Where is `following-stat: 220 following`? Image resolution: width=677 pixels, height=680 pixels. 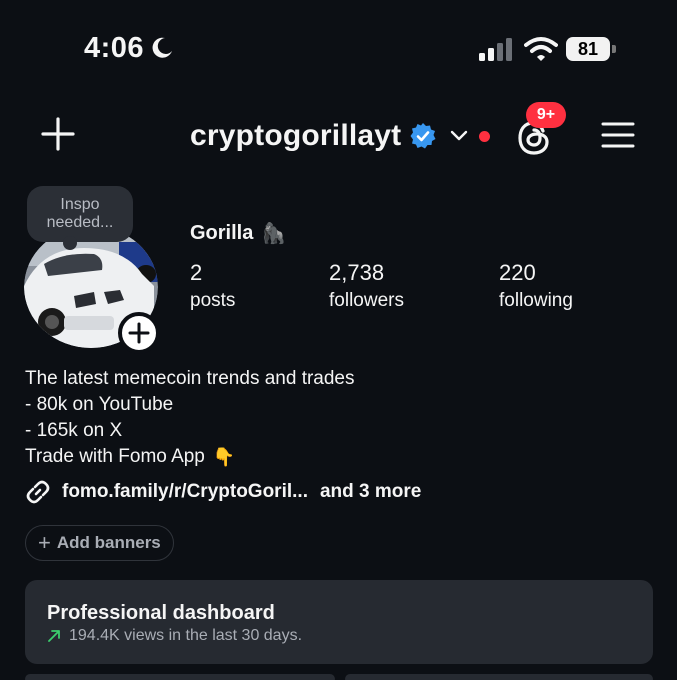
following-stat: 220 following is located at coordinates (536, 286).